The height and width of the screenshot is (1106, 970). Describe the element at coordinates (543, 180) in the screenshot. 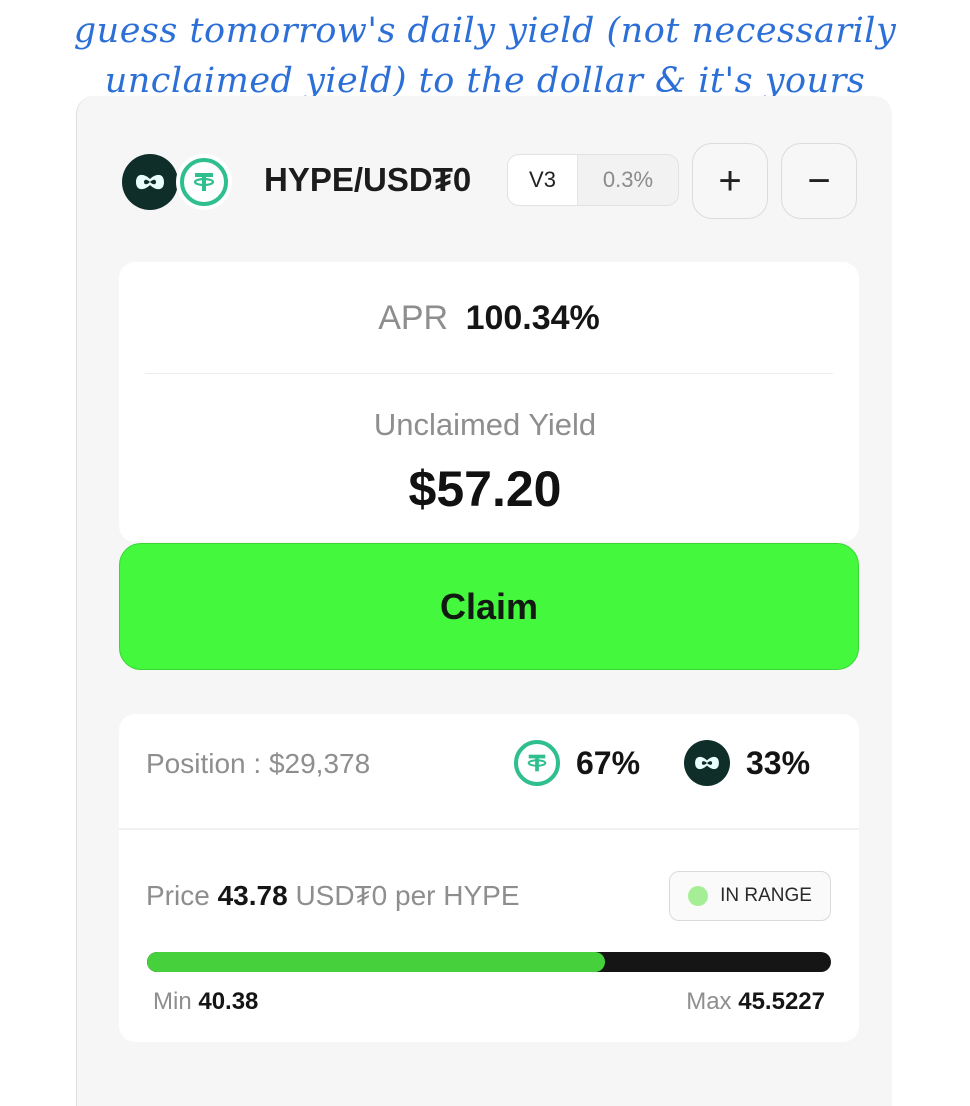

I see `version-badge: V3` at that location.